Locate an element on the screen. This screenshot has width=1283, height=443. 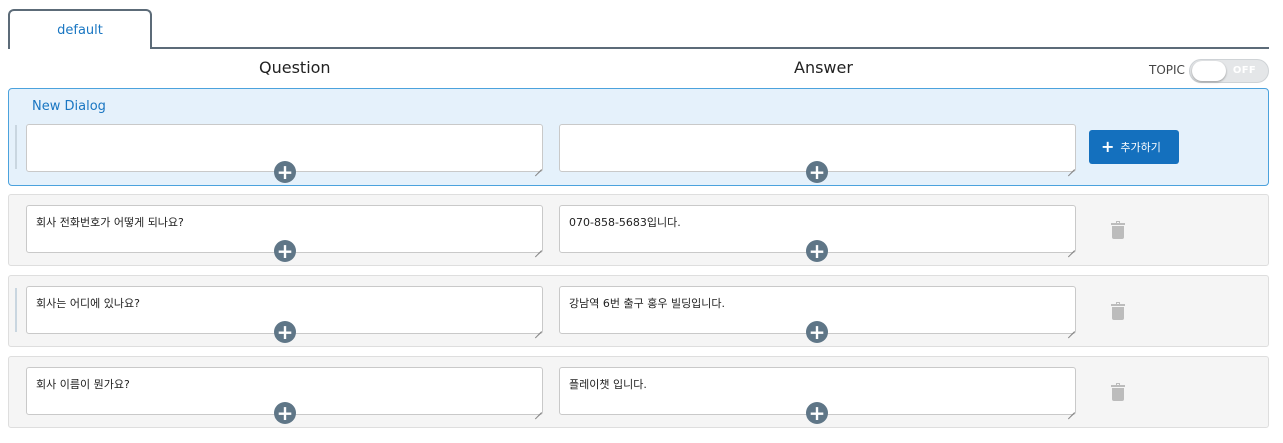
new-dialog-title: New Dialog is located at coordinates (69, 106).